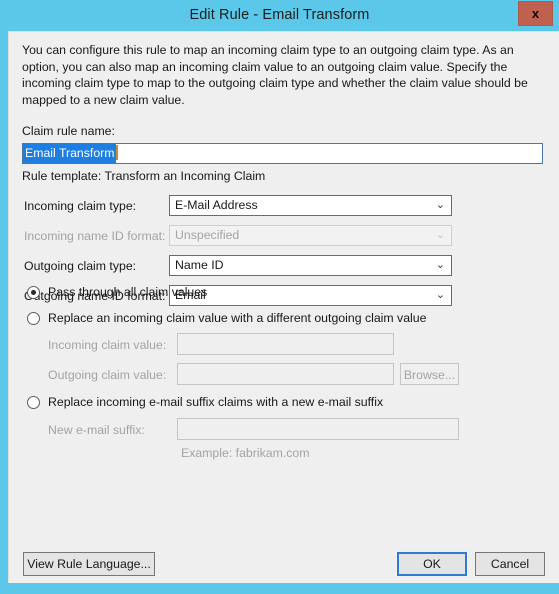  I want to click on new-email-suffix-label: New e-mail suffix:, so click(96, 430).